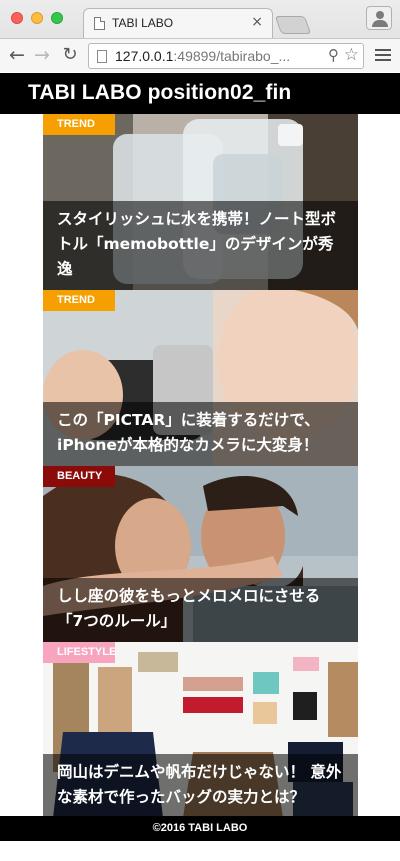  I want to click on person-icon, so click(380, 15).